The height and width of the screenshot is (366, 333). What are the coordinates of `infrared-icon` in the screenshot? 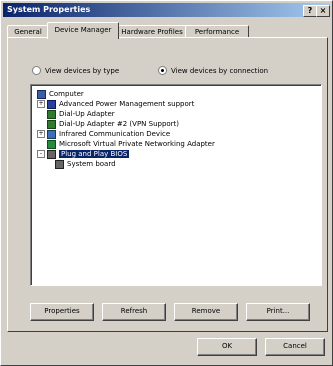 It's located at (51, 134).